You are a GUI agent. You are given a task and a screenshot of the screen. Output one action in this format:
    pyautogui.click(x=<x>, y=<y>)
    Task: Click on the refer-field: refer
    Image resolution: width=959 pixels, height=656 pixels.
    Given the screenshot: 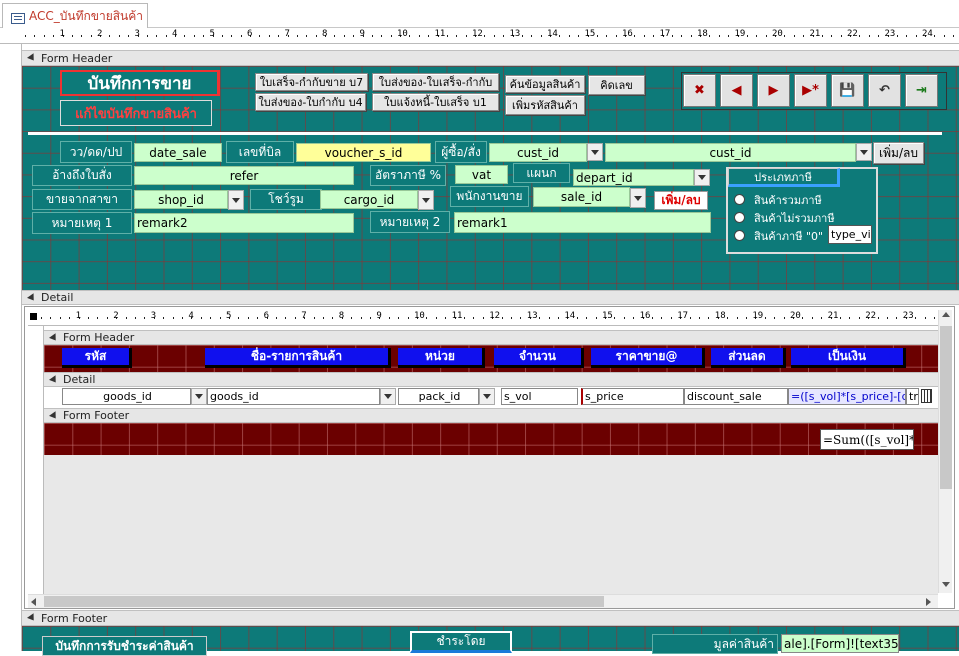 What is the action you would take?
    pyautogui.click(x=244, y=175)
    